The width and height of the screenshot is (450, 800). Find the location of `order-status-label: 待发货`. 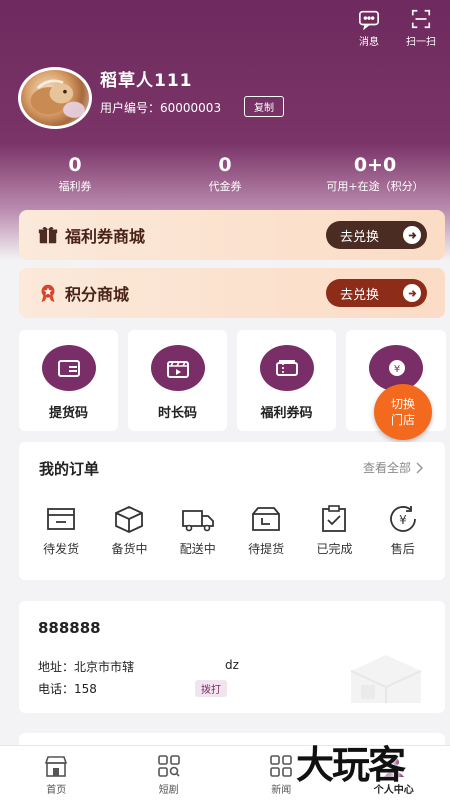

order-status-label: 待发货 is located at coordinates (61, 549).